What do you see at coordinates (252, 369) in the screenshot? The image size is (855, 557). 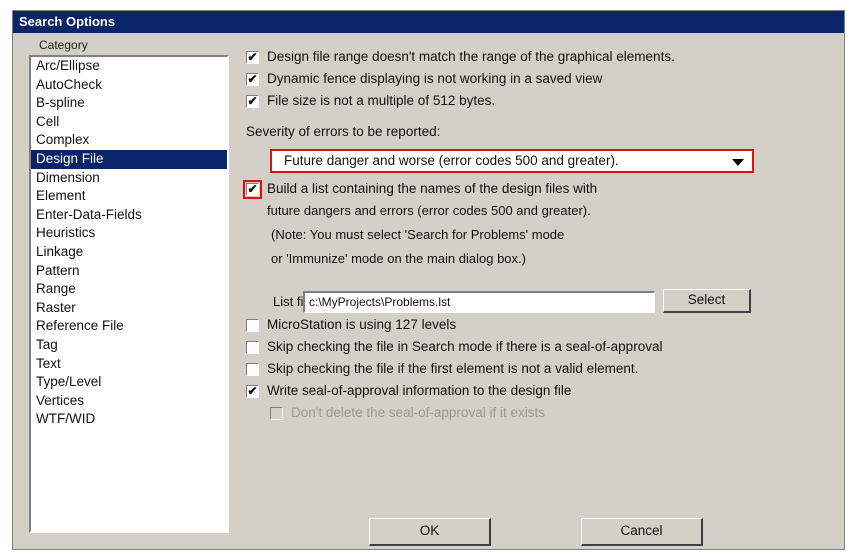 I see `skip-first-invalid-checkbox` at bounding box center [252, 369].